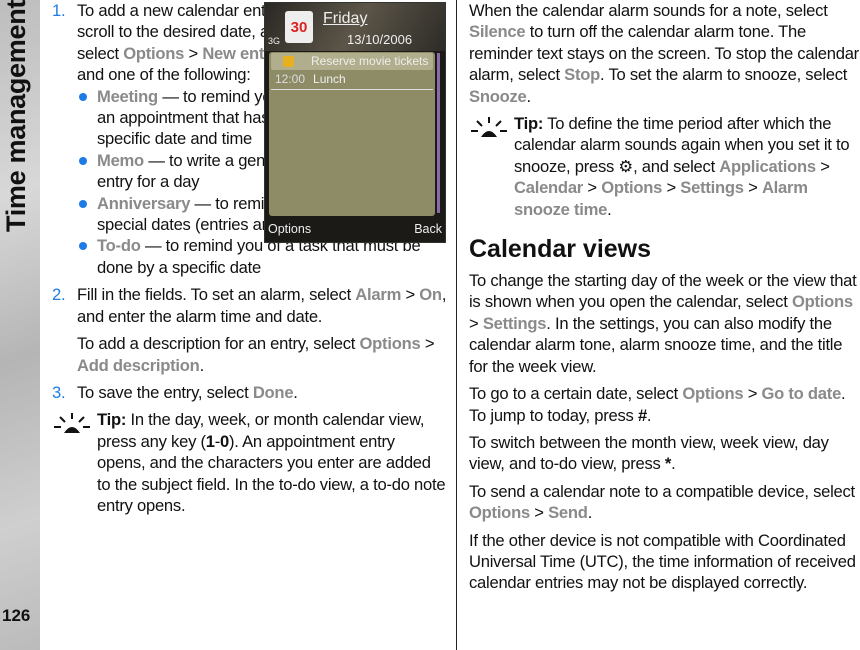 This screenshot has width=860, height=650. I want to click on bold-text: #, so click(642, 415).